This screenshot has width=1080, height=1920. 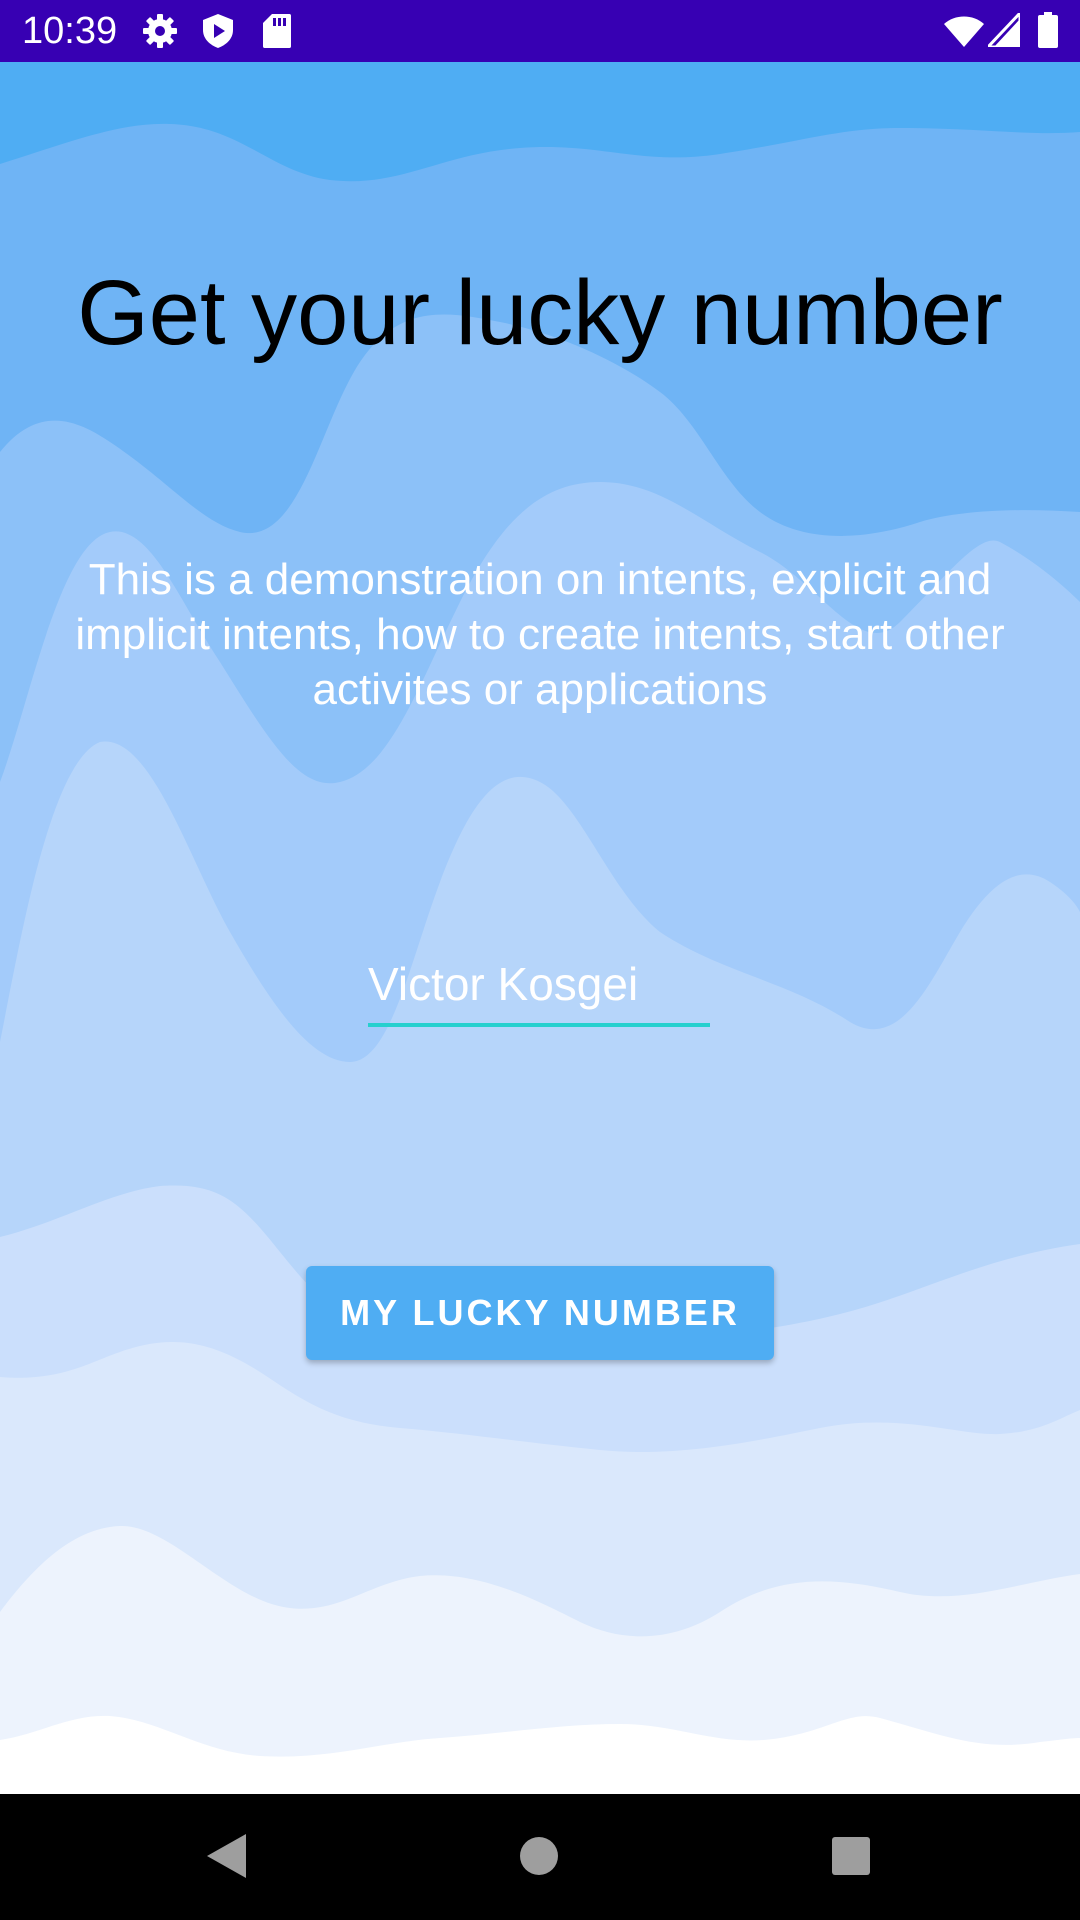 I want to click on name-field, so click(x=539, y=987).